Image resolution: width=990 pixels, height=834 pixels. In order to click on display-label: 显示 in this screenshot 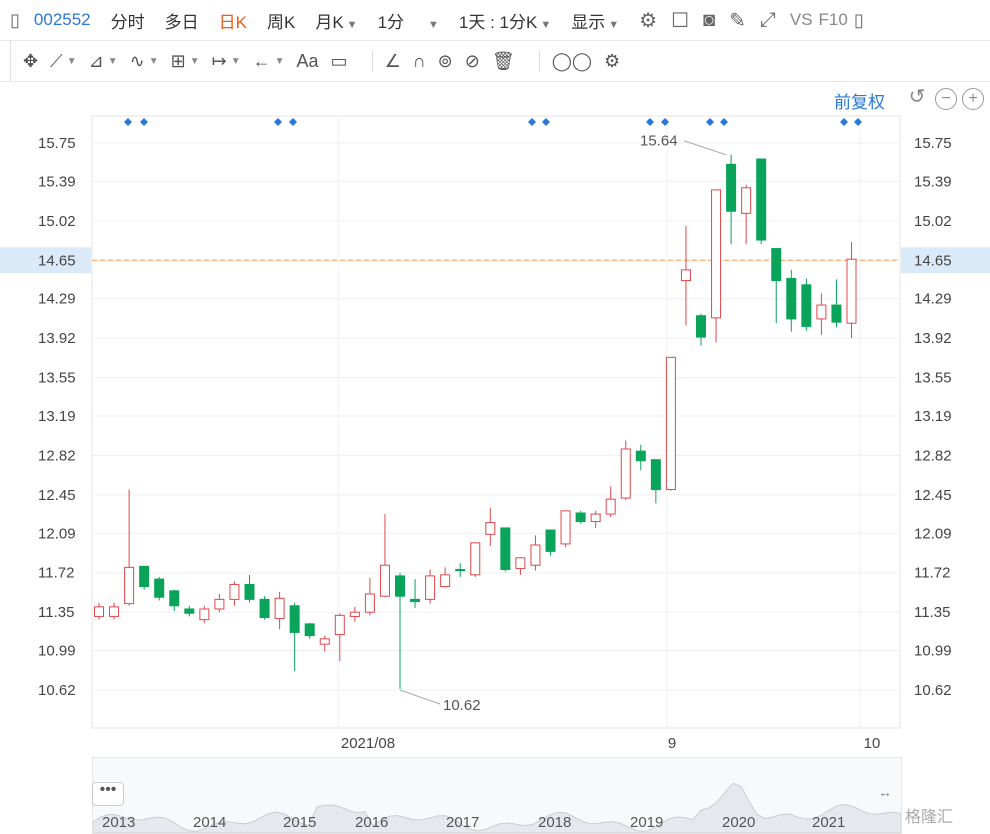, I will do `click(588, 22)`.